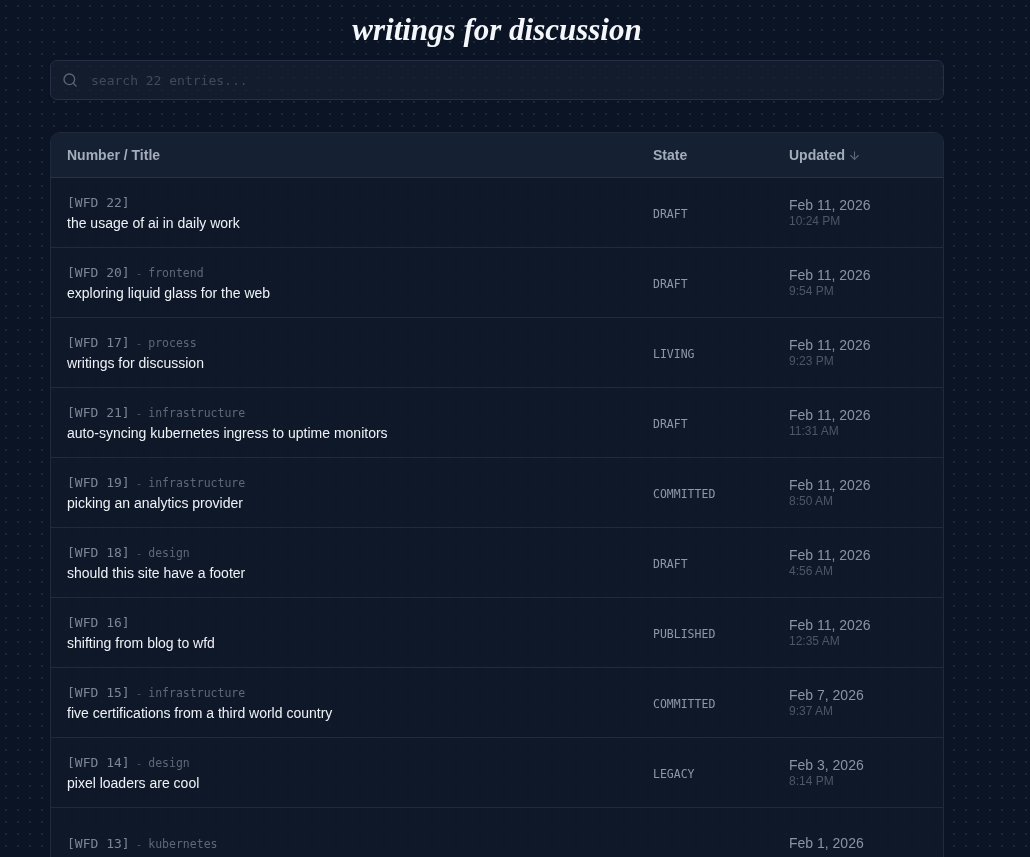  Describe the element at coordinates (98, 843) in the screenshot. I see `entry-number: [WFD 13]` at that location.